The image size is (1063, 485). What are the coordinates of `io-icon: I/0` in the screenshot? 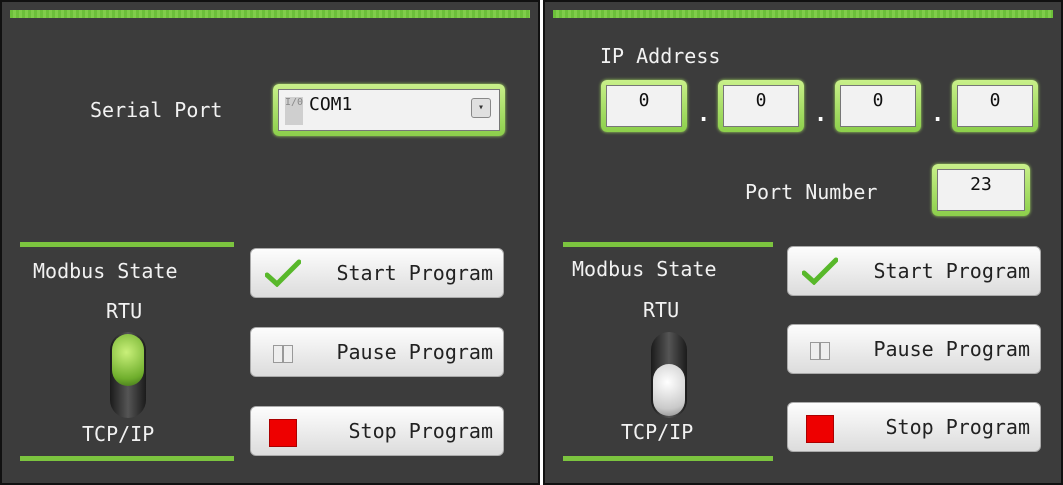 It's located at (294, 111).